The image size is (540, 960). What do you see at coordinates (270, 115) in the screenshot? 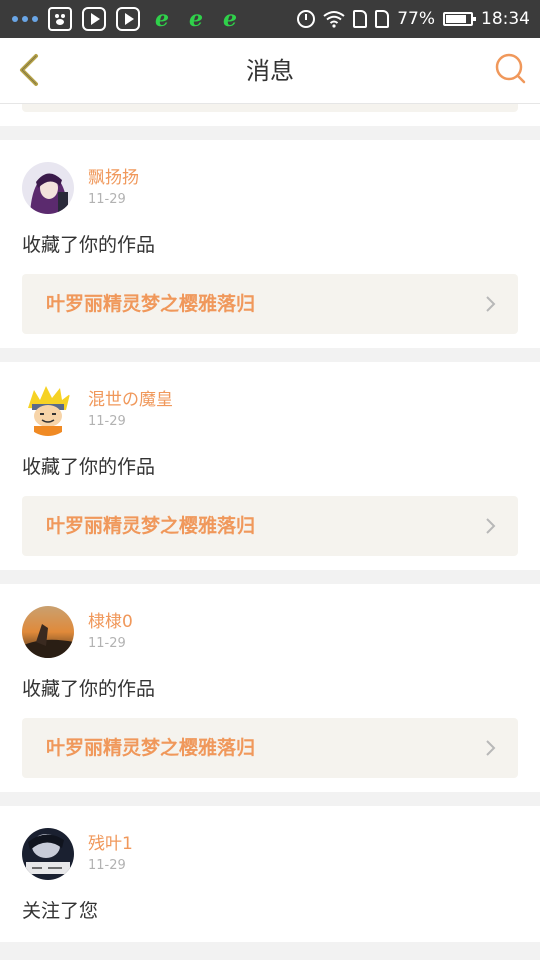
I see `previous-message-partial` at bounding box center [270, 115].